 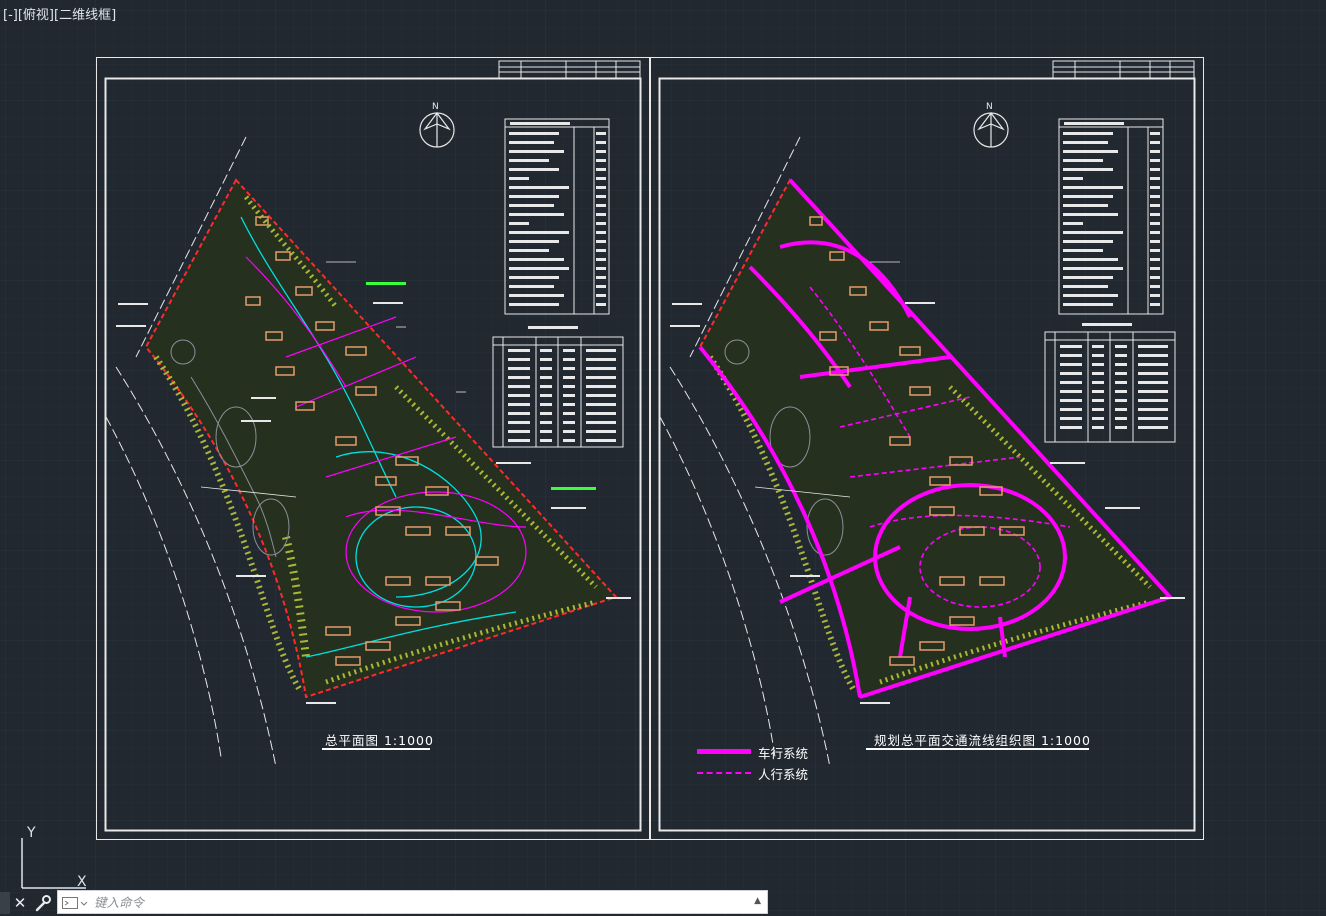 What do you see at coordinates (757, 901) in the screenshot?
I see `history-up-icon: ▲` at bounding box center [757, 901].